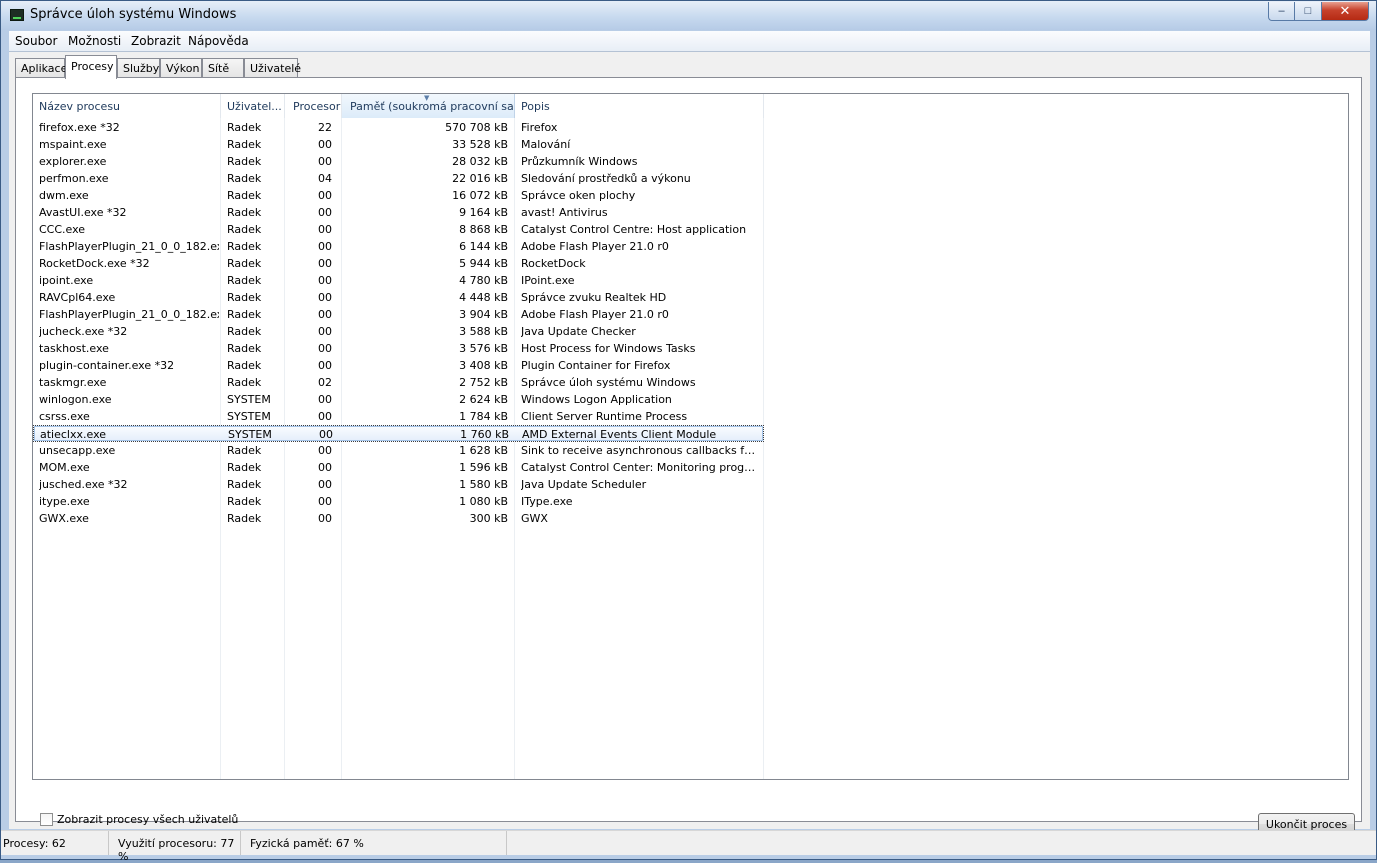  Describe the element at coordinates (480, 144) in the screenshot. I see `process-memory-cell: 33 528 kB` at that location.